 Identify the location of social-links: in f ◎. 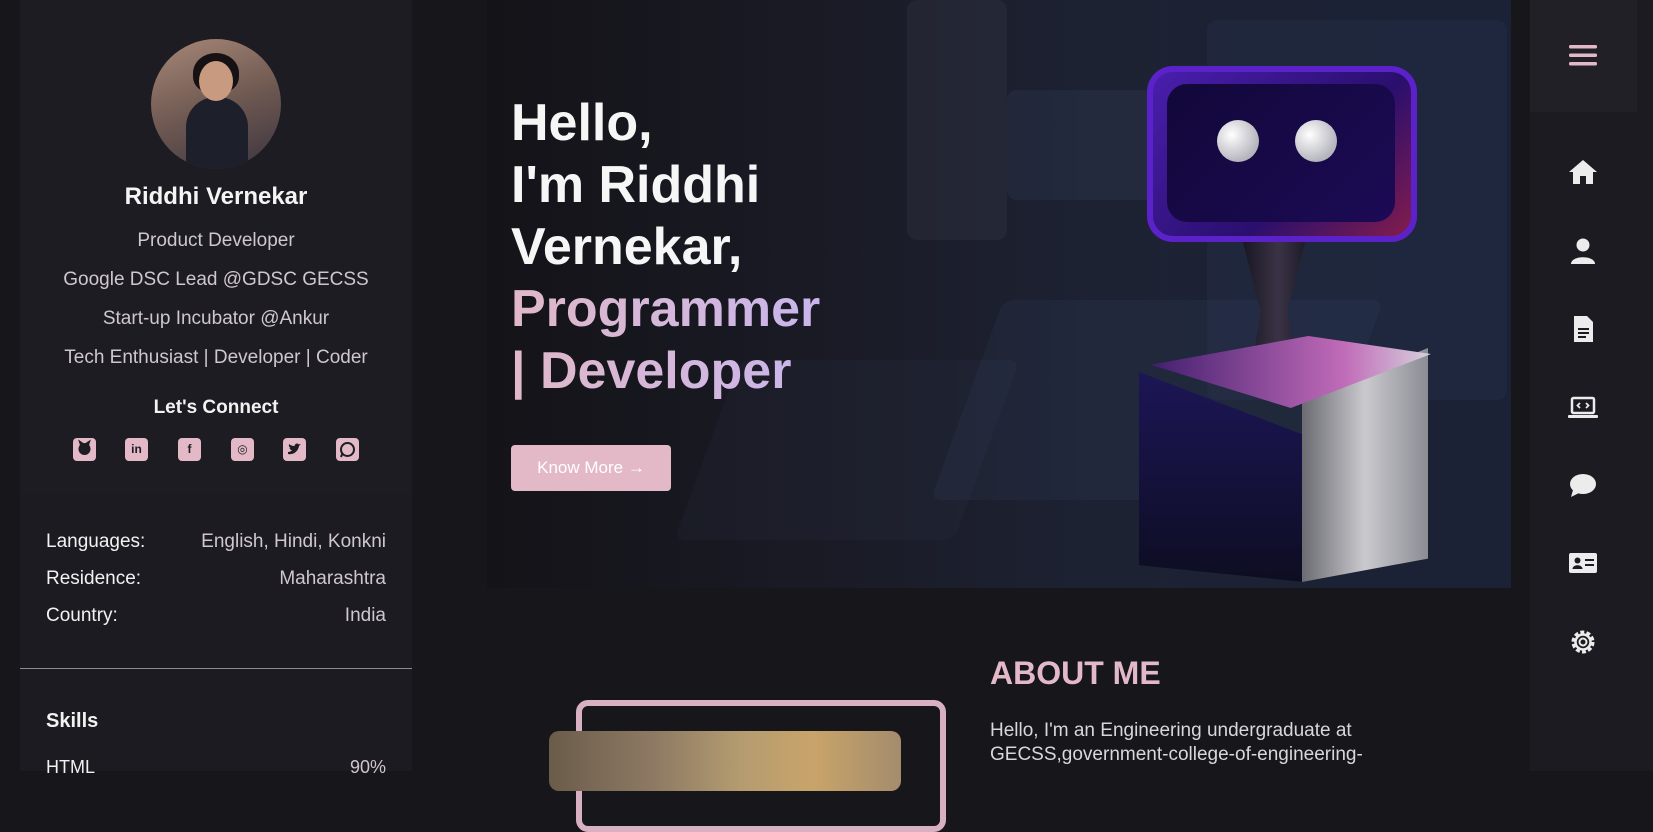
(223, 450).